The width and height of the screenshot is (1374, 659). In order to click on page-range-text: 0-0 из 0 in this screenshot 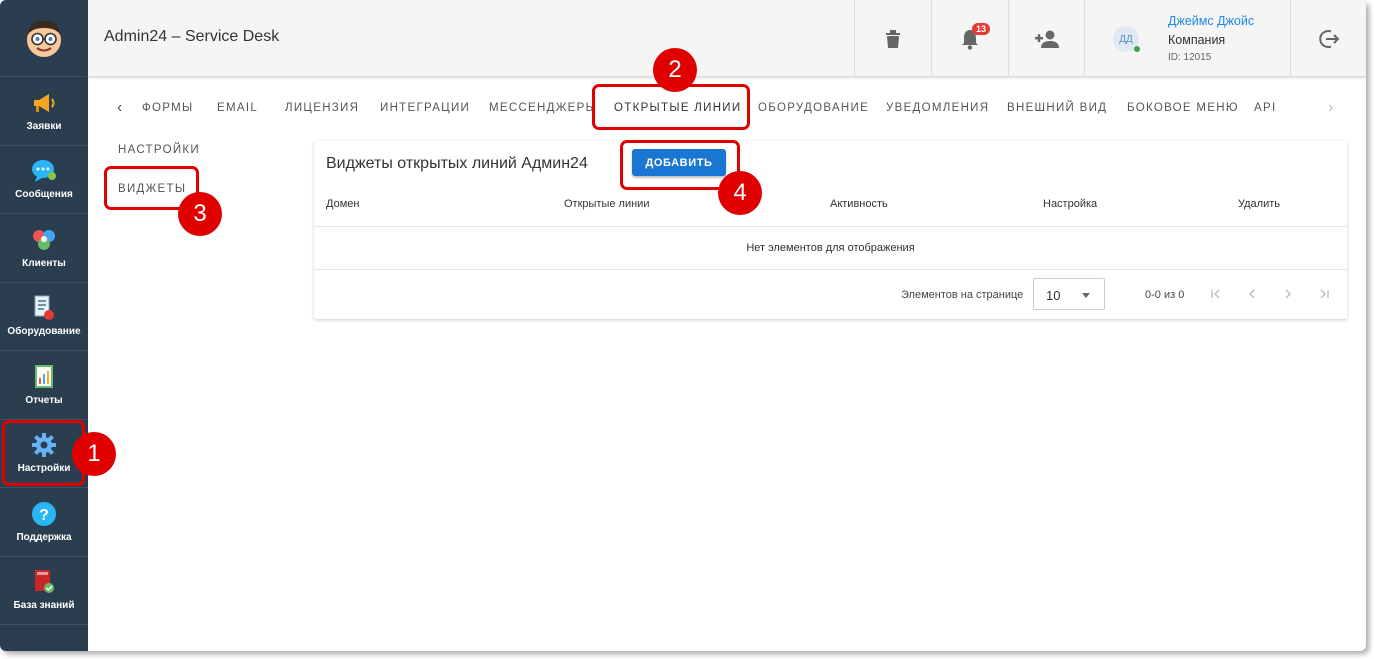, I will do `click(1165, 295)`.